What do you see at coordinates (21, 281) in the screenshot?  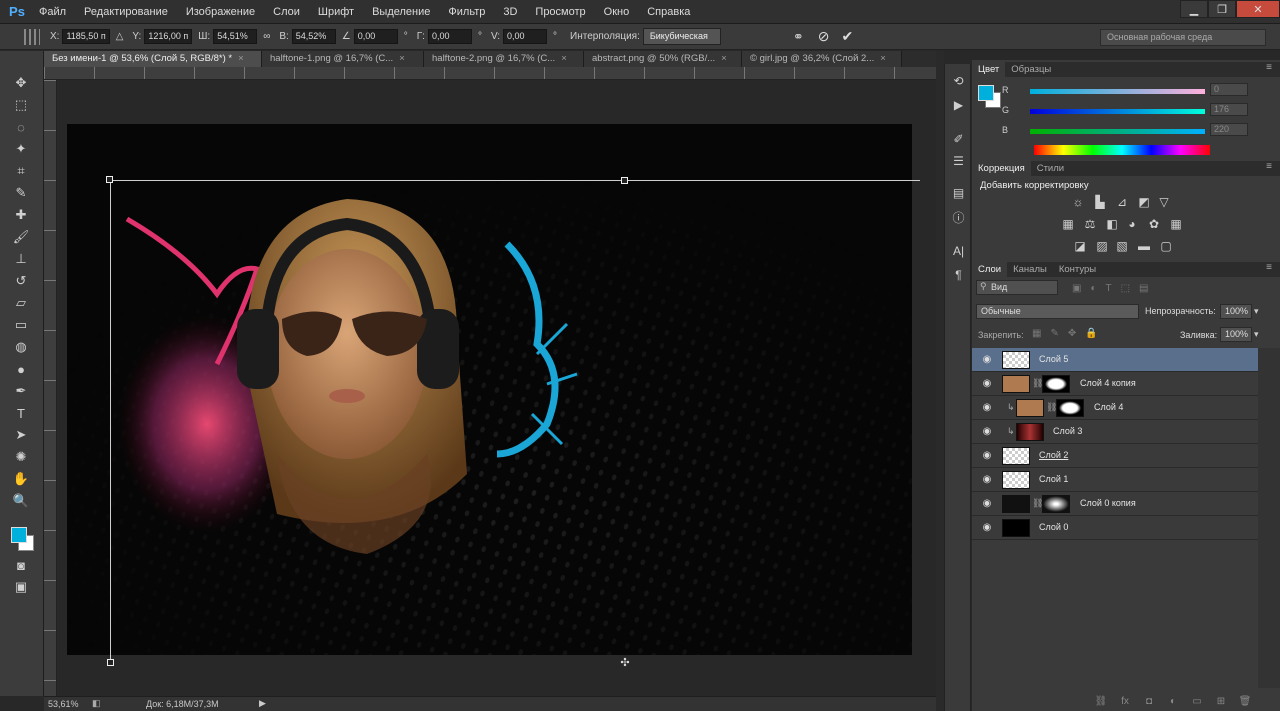 I see `history-brush-icon: ↺` at bounding box center [21, 281].